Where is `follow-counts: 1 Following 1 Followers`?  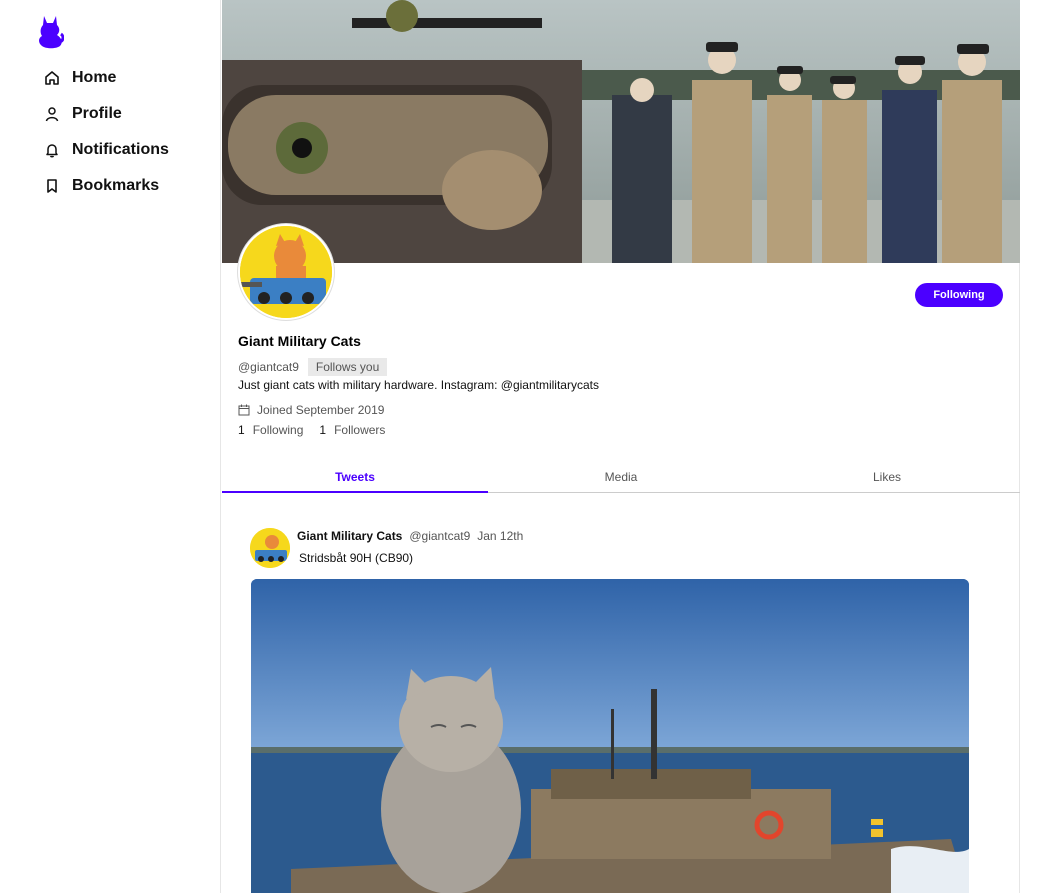 follow-counts: 1 Following 1 Followers is located at coordinates (319, 430).